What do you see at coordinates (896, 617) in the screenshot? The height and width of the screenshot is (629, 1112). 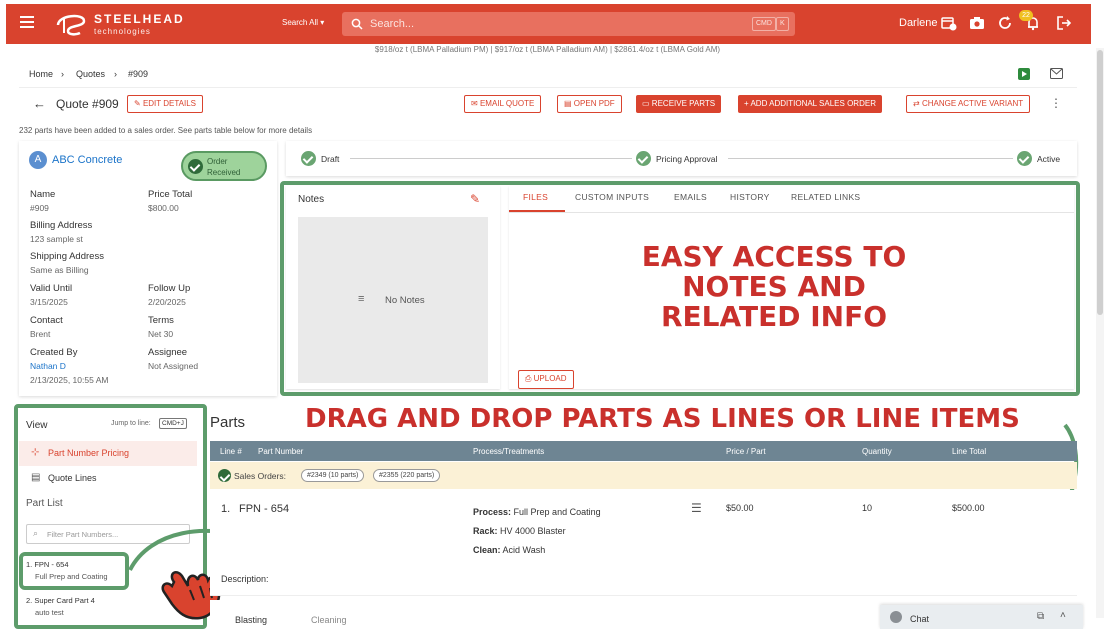 I see `chat-avatar-icon` at bounding box center [896, 617].